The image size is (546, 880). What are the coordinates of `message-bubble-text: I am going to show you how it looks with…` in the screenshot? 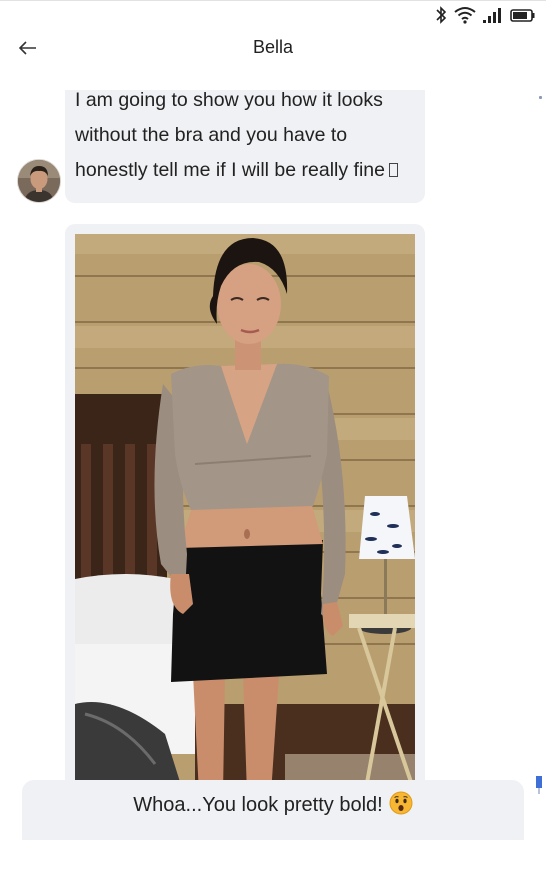 It's located at (245, 146).